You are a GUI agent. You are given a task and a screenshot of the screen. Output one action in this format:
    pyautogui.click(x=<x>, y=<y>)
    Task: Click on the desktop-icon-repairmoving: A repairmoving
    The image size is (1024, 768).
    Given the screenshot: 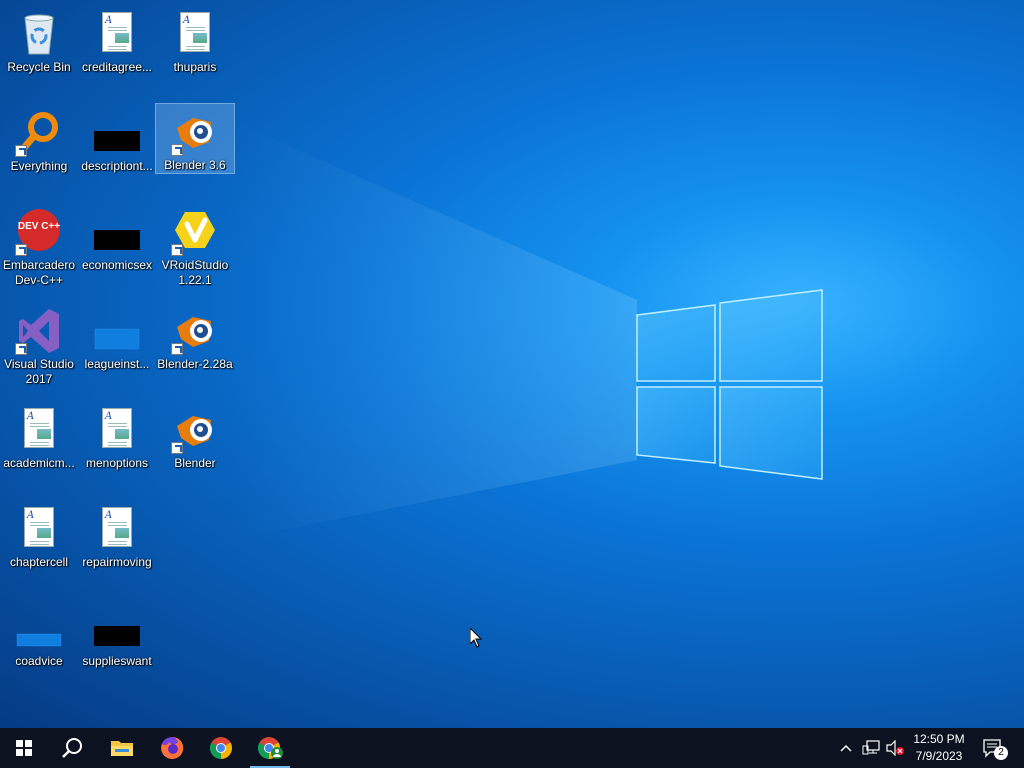 What is the action you would take?
    pyautogui.click(x=117, y=539)
    